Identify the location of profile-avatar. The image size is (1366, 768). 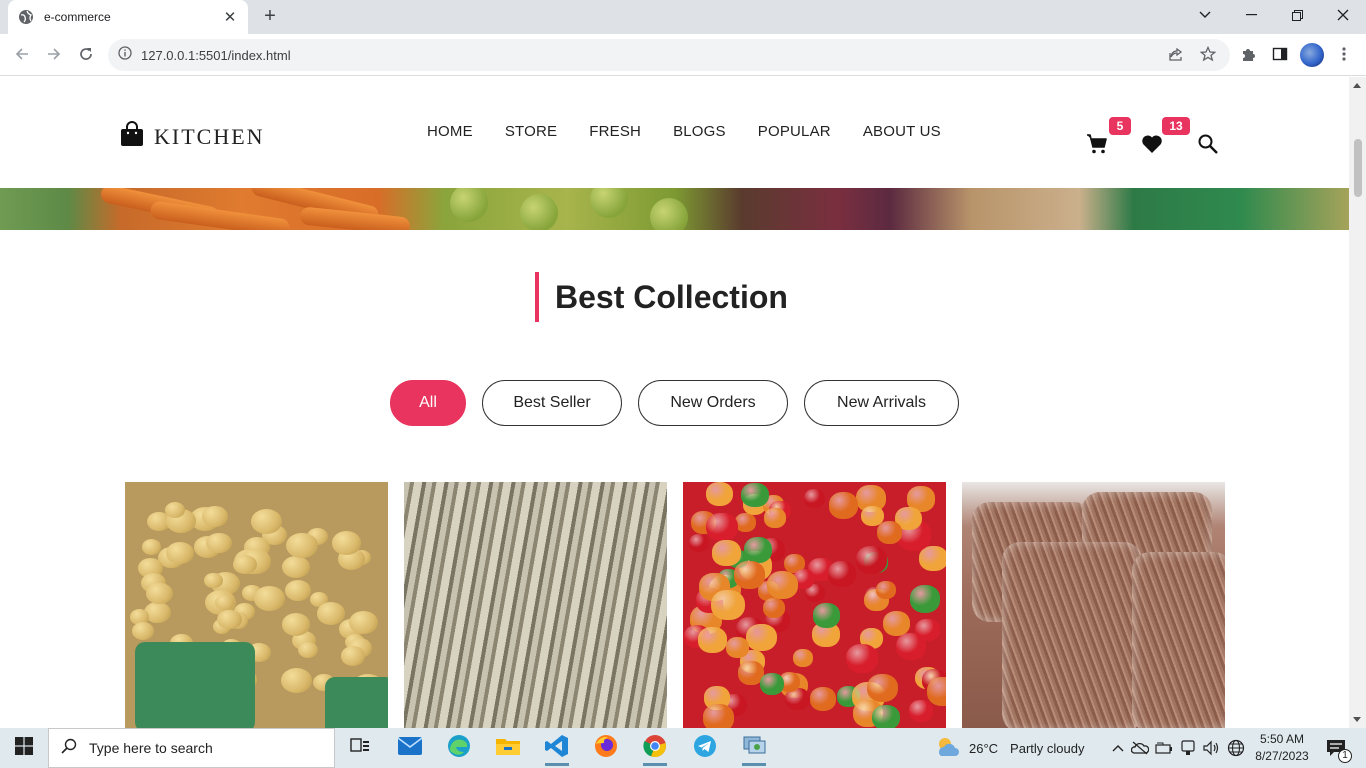
(1312, 55).